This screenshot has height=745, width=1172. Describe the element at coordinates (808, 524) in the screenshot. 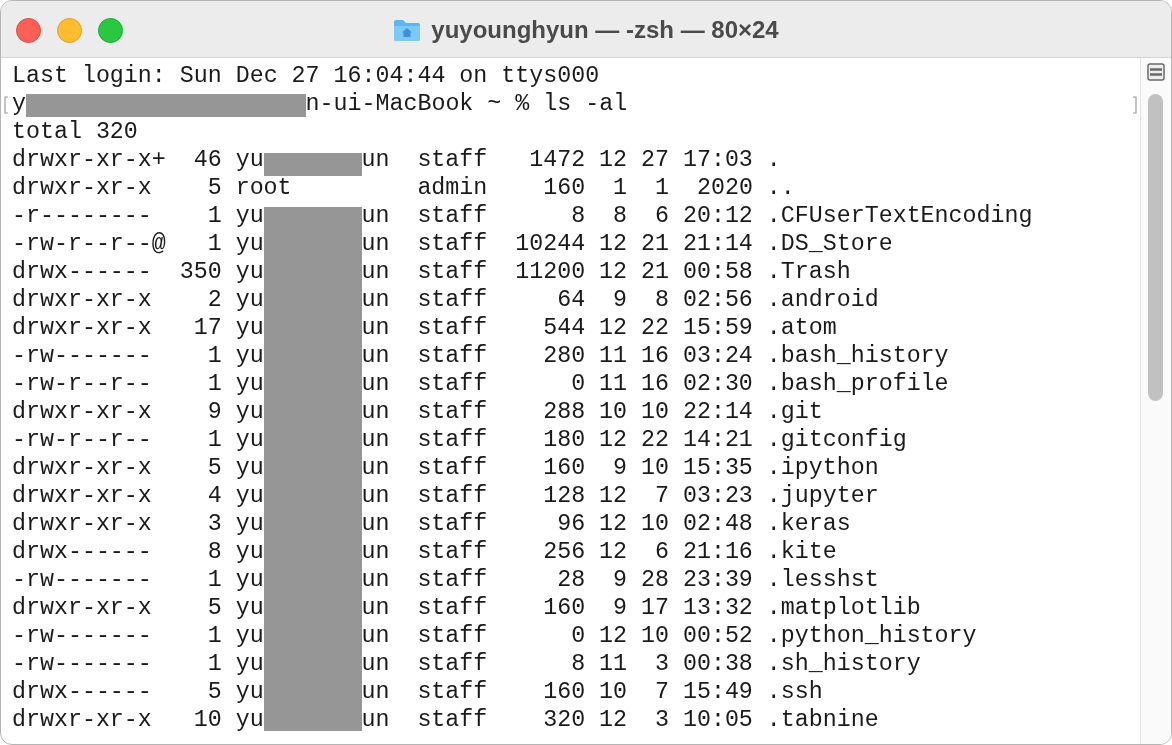

I see `file-name: .keras` at that location.